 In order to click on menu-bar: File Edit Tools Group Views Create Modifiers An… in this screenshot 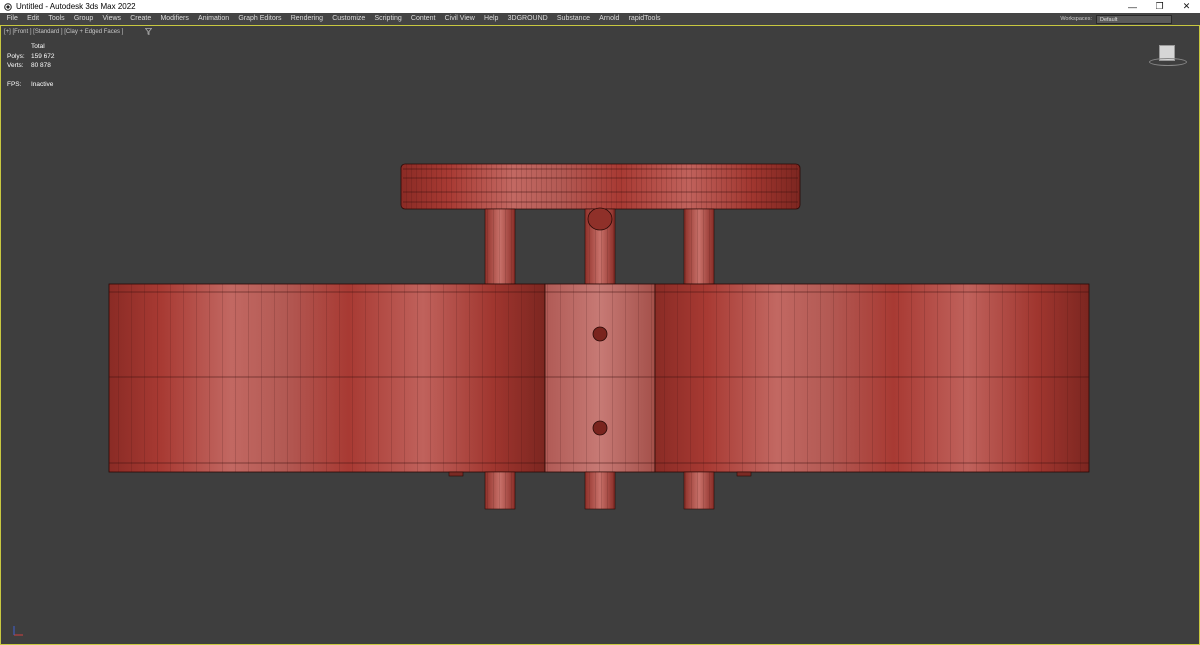, I will do `click(600, 19)`.